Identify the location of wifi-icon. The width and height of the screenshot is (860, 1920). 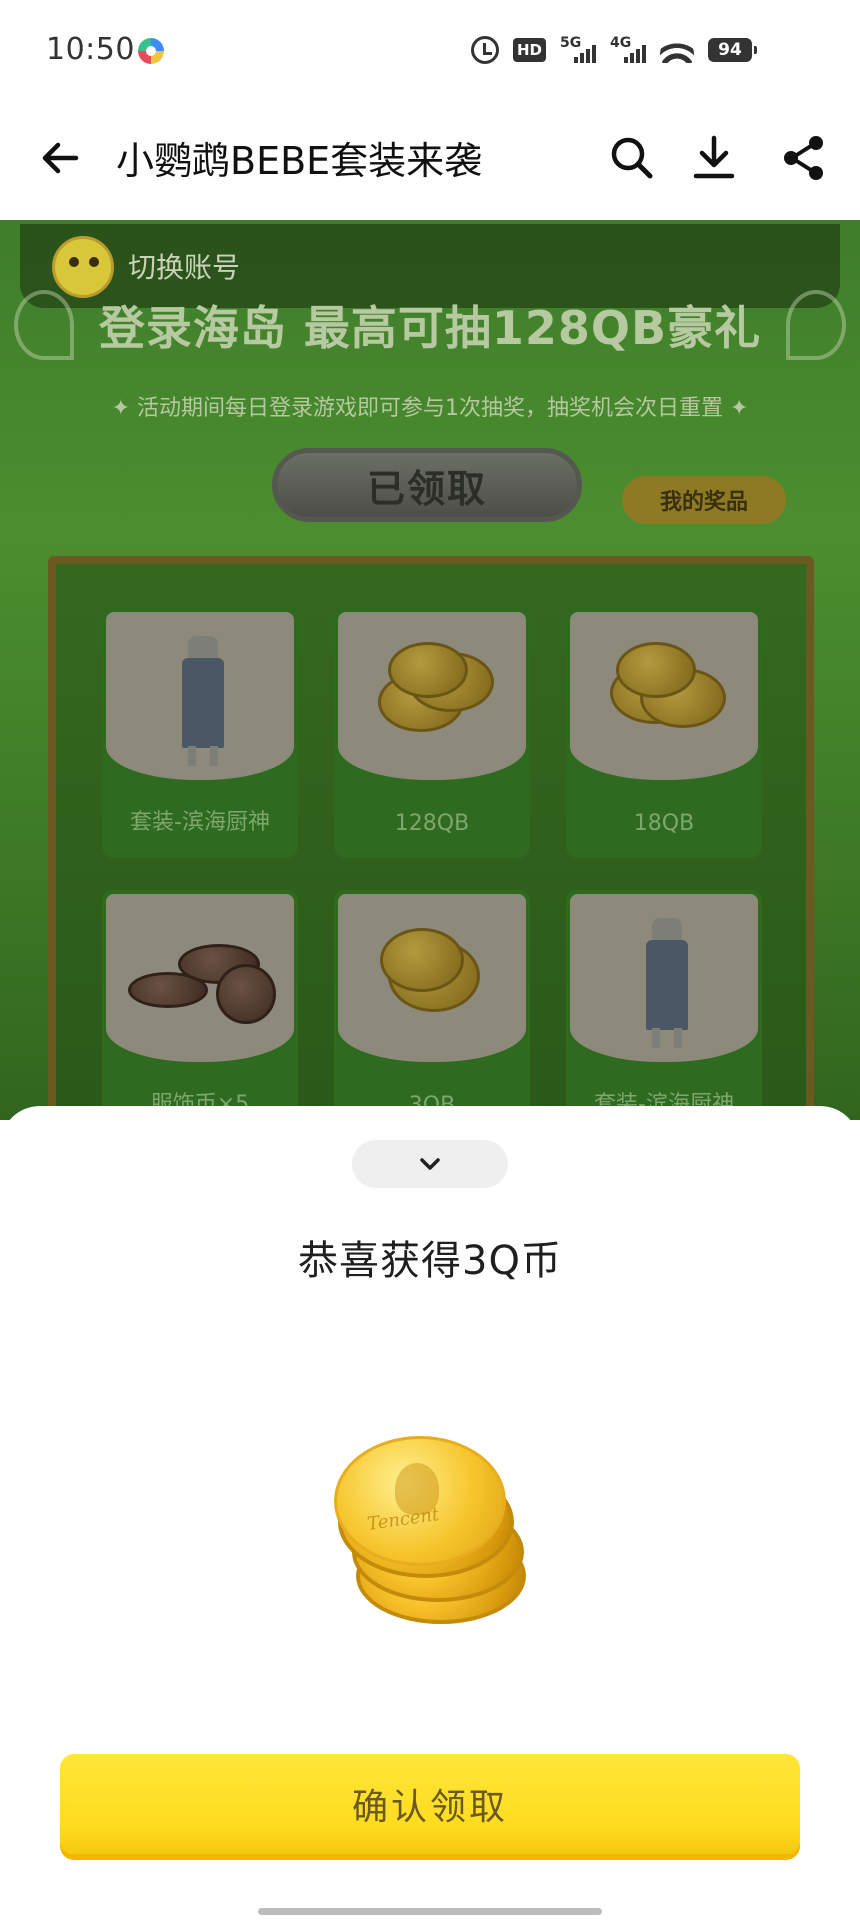
(677, 50).